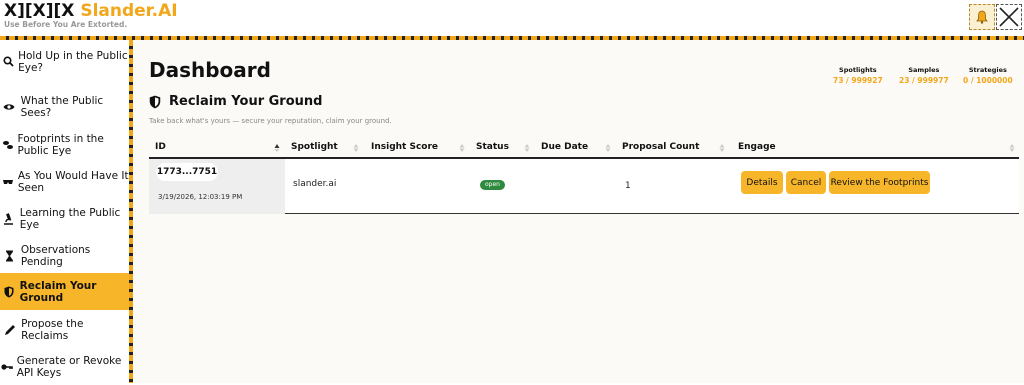 This screenshot has height=385, width=1024. I want to click on pencil-icon, so click(9, 330).